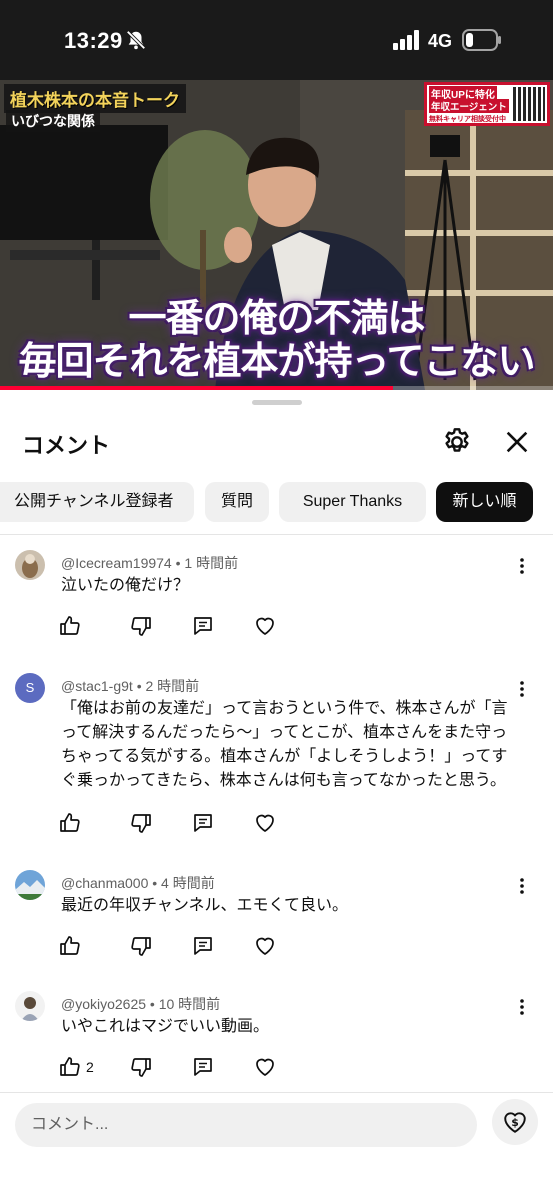 Image resolution: width=553 pixels, height=1200 pixels. Describe the element at coordinates (517, 442) in the screenshot. I see `close-icon` at that location.